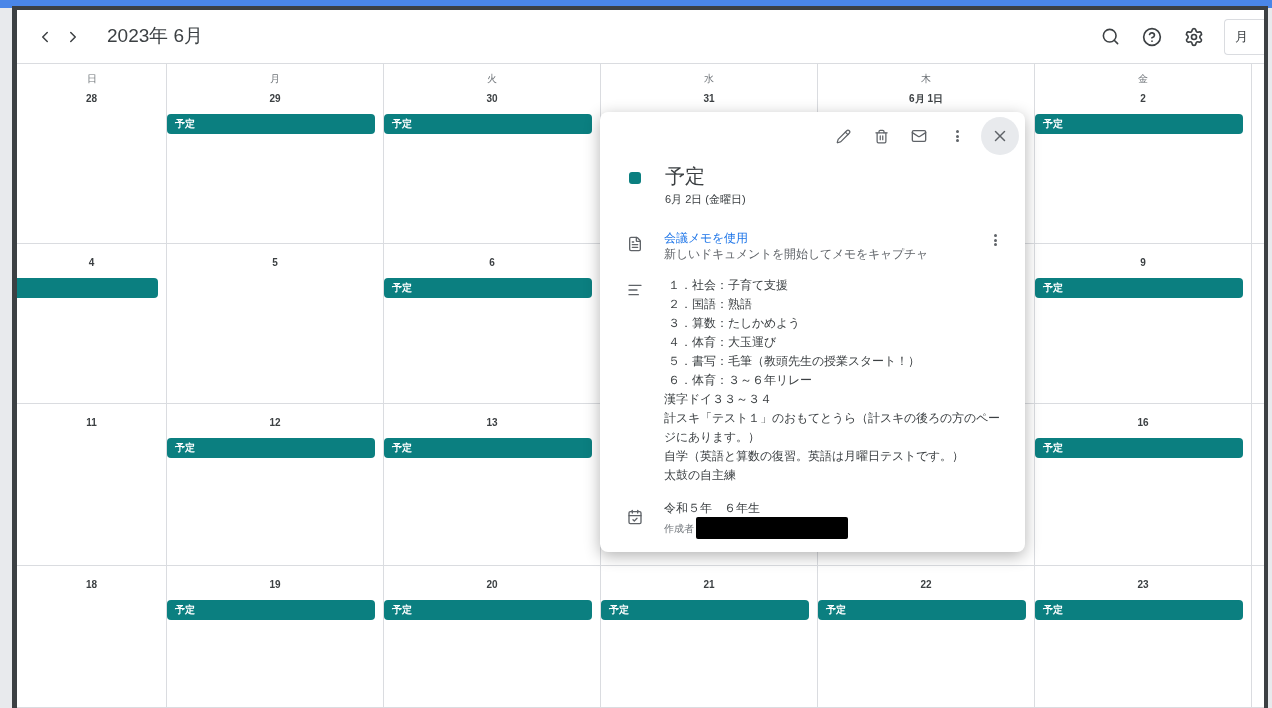  What do you see at coordinates (926, 98) in the screenshot?
I see `date-label: 6月 1日` at bounding box center [926, 98].